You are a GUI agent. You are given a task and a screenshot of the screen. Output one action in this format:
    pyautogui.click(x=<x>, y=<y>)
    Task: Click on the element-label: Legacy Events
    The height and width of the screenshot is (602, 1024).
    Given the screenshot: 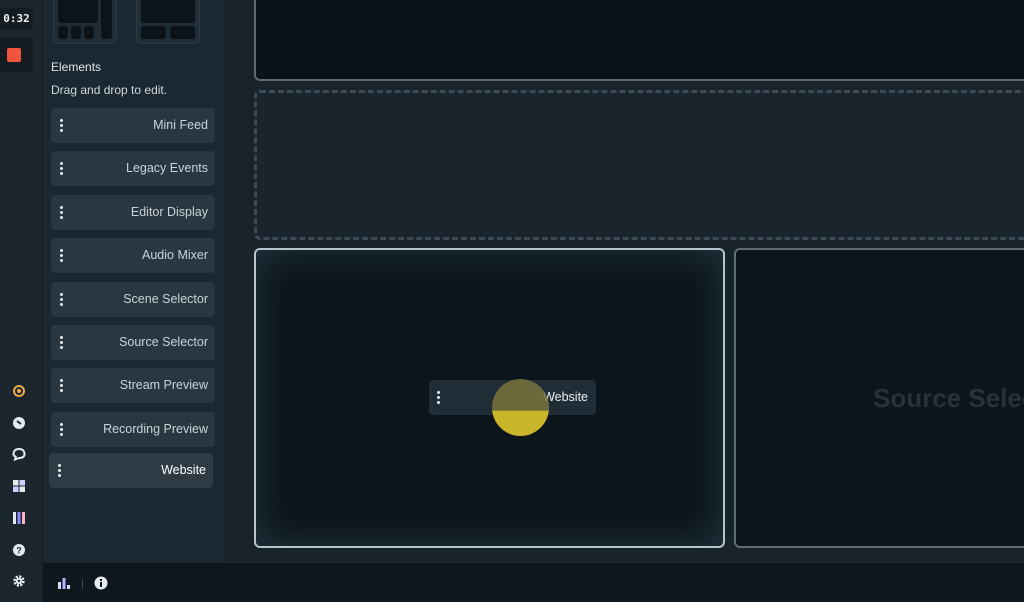 What is the action you would take?
    pyautogui.click(x=167, y=168)
    